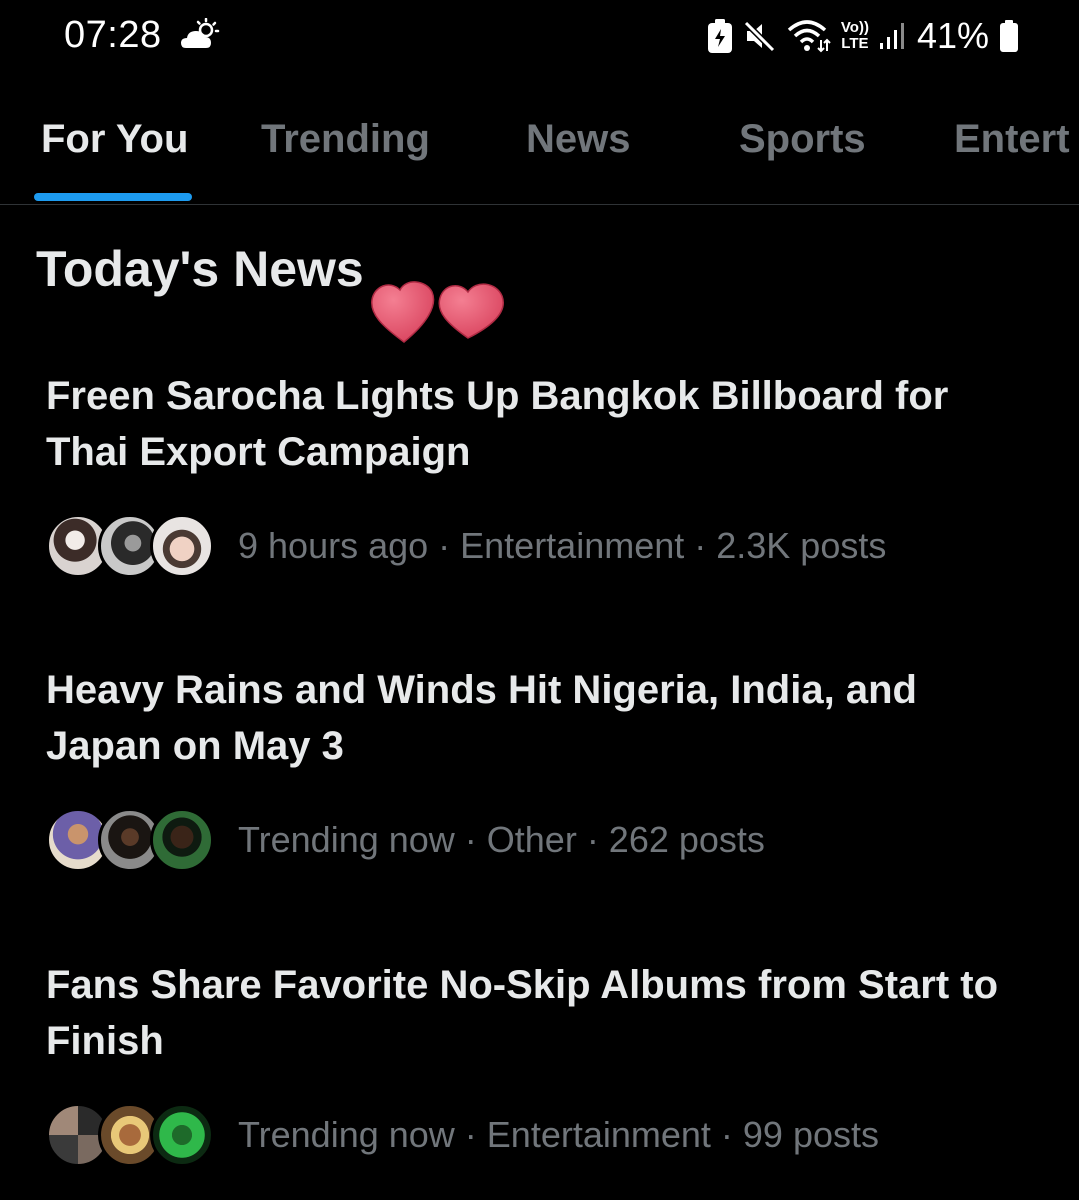  Describe the element at coordinates (1012, 139) in the screenshot. I see `tab-entertainment: Entert` at that location.